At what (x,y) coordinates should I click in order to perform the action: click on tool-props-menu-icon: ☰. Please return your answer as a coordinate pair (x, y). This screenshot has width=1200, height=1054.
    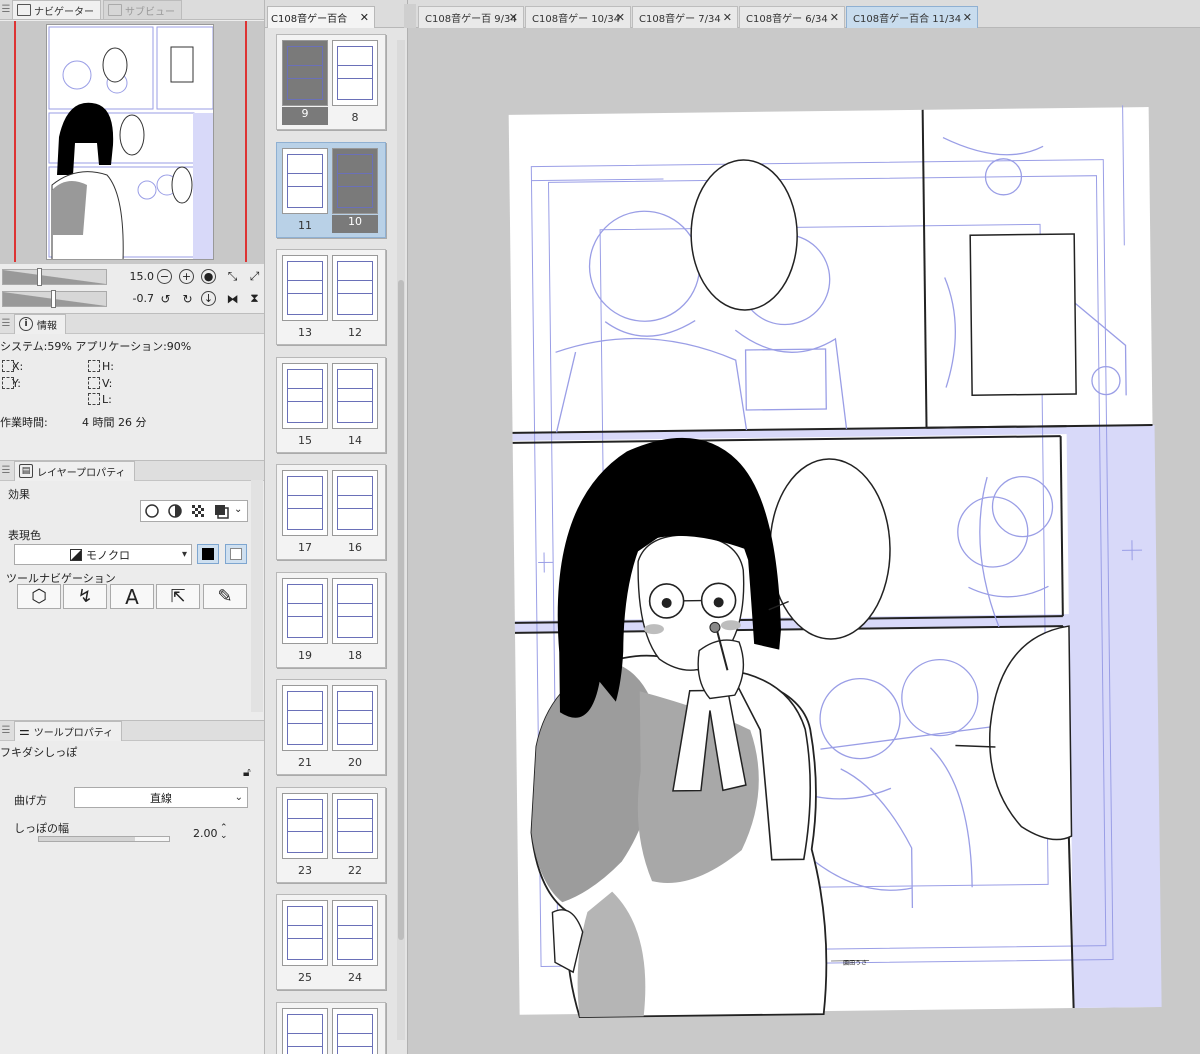
    Looking at the image, I should click on (6, 731).